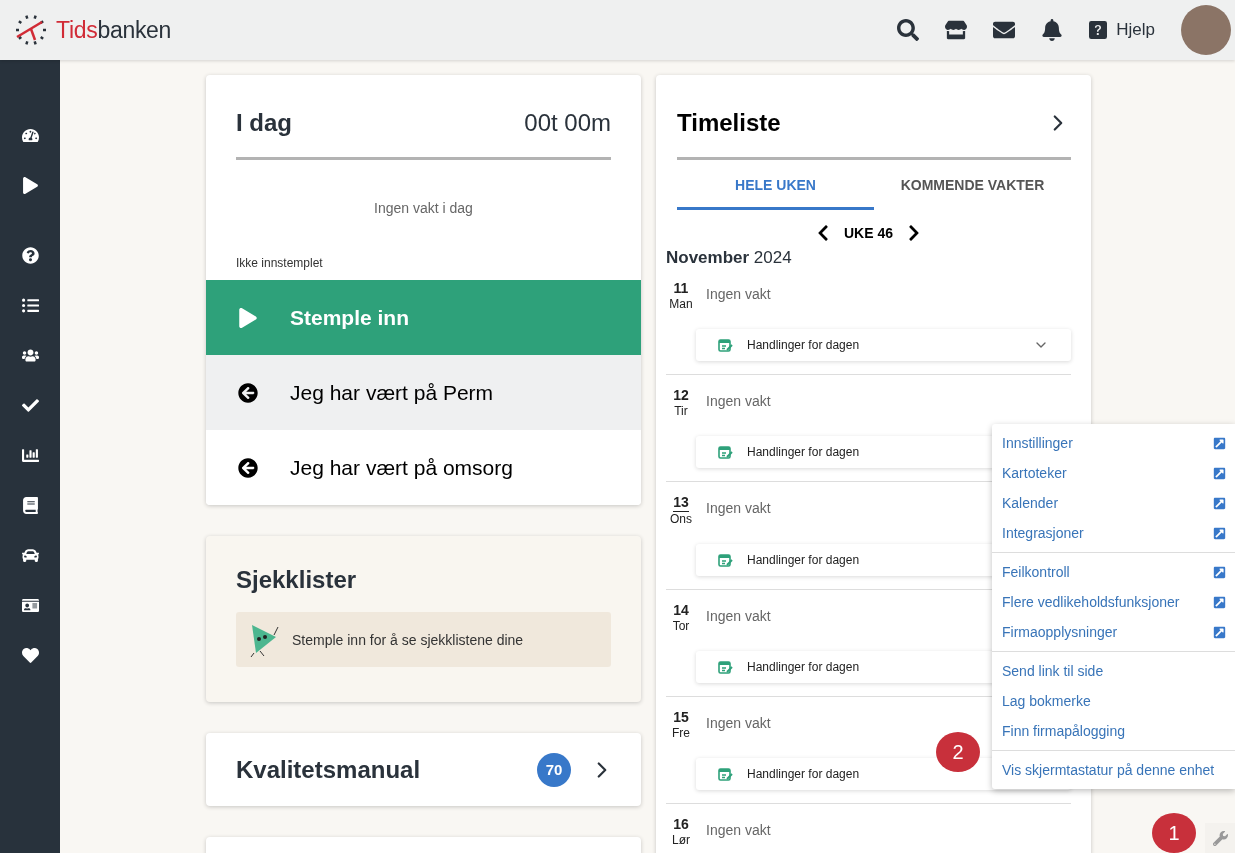  Describe the element at coordinates (328, 769) in the screenshot. I see `card-title: Kvalitetsmanual` at that location.